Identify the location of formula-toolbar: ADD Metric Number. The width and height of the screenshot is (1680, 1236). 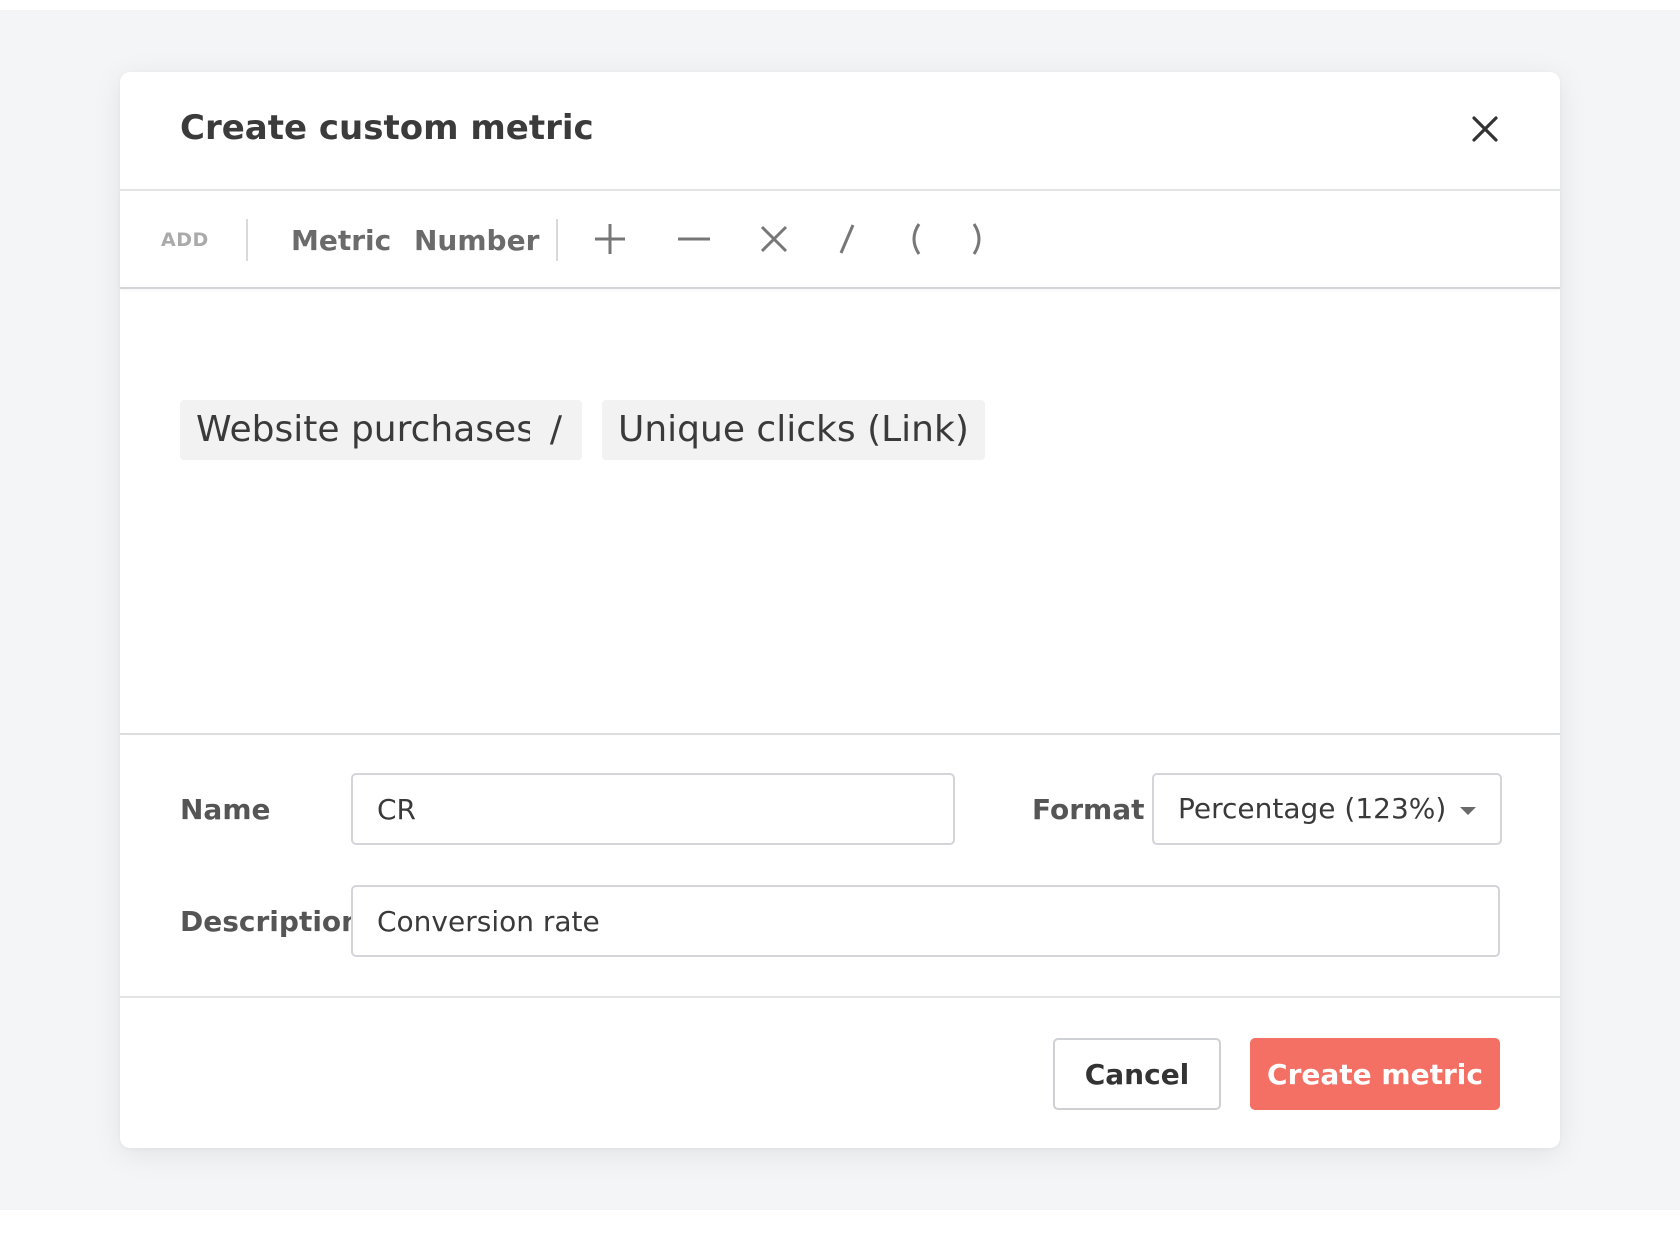
(840, 240).